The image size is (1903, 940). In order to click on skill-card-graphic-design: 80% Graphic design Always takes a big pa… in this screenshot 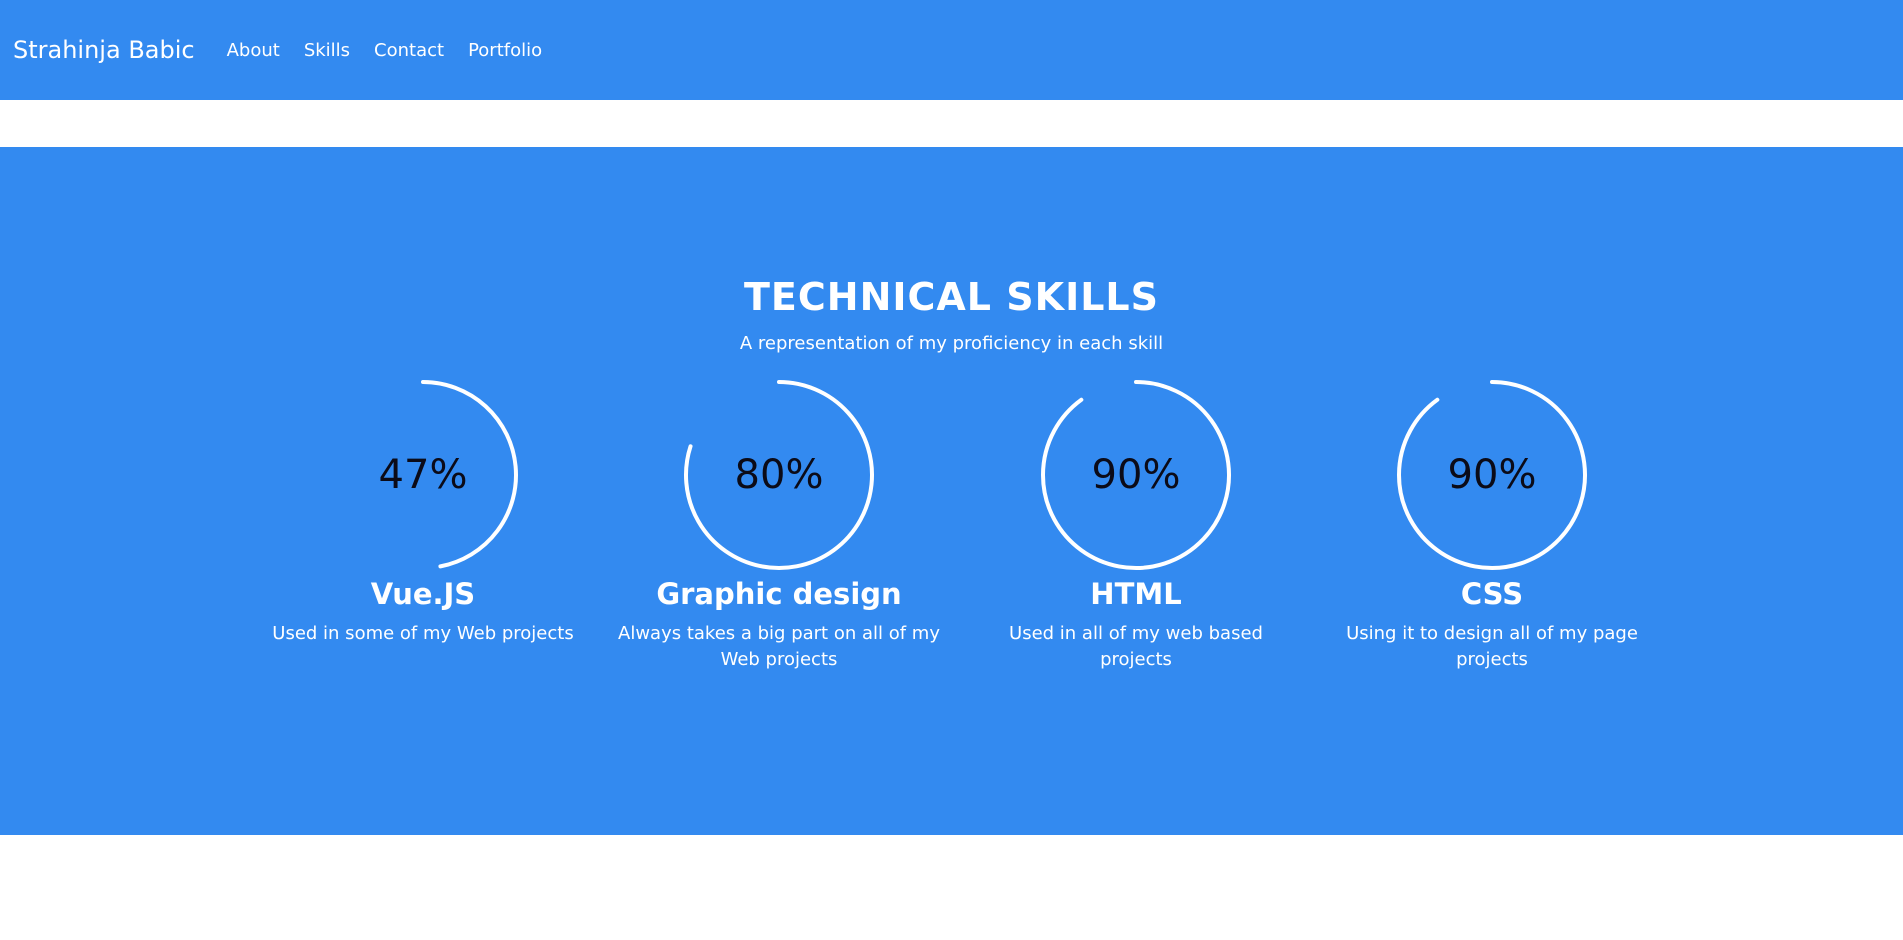, I will do `click(779, 524)`.